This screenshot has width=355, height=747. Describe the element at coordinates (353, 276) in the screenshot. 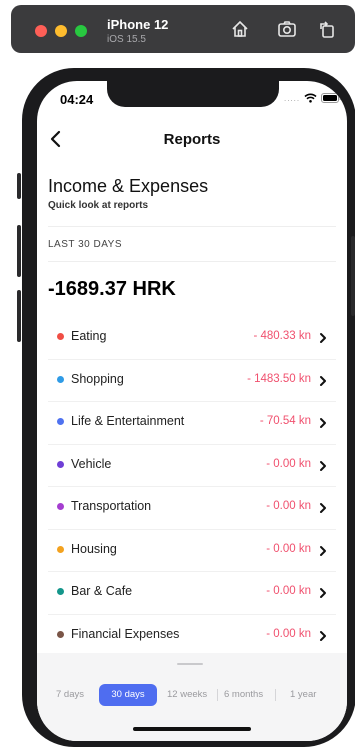

I see `power-button` at that location.